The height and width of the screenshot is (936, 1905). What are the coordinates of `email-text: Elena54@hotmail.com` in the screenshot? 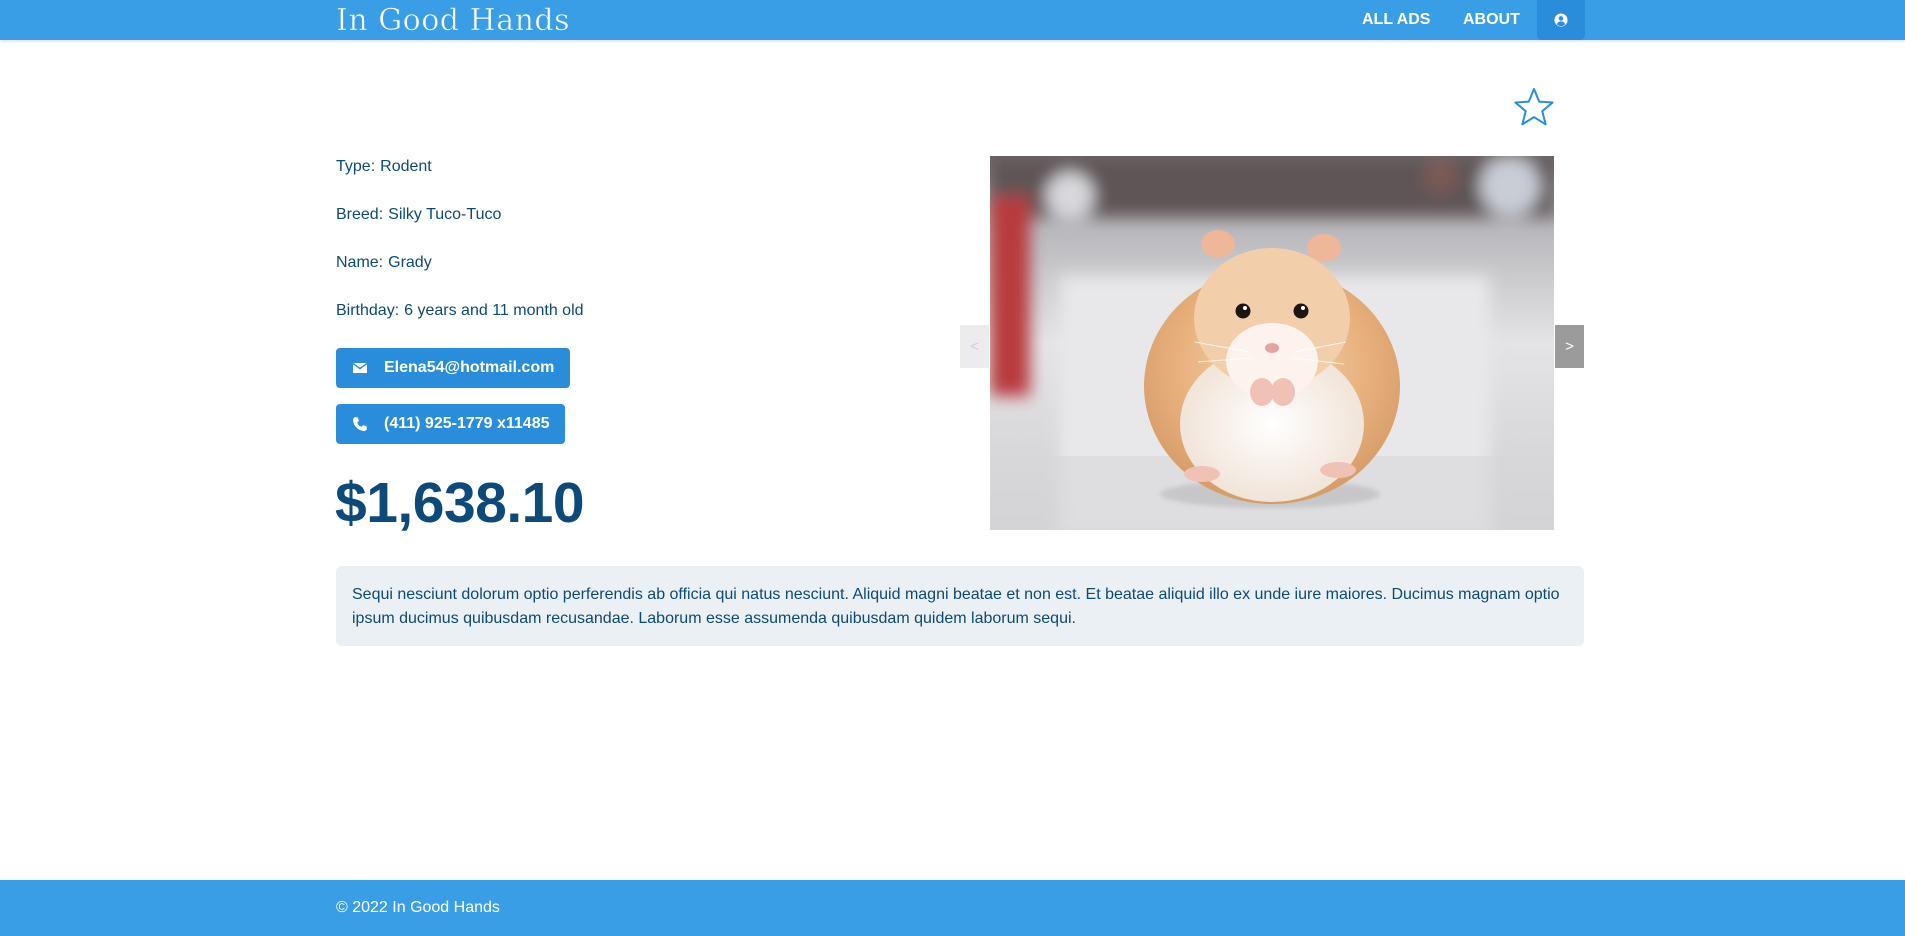 It's located at (469, 367).